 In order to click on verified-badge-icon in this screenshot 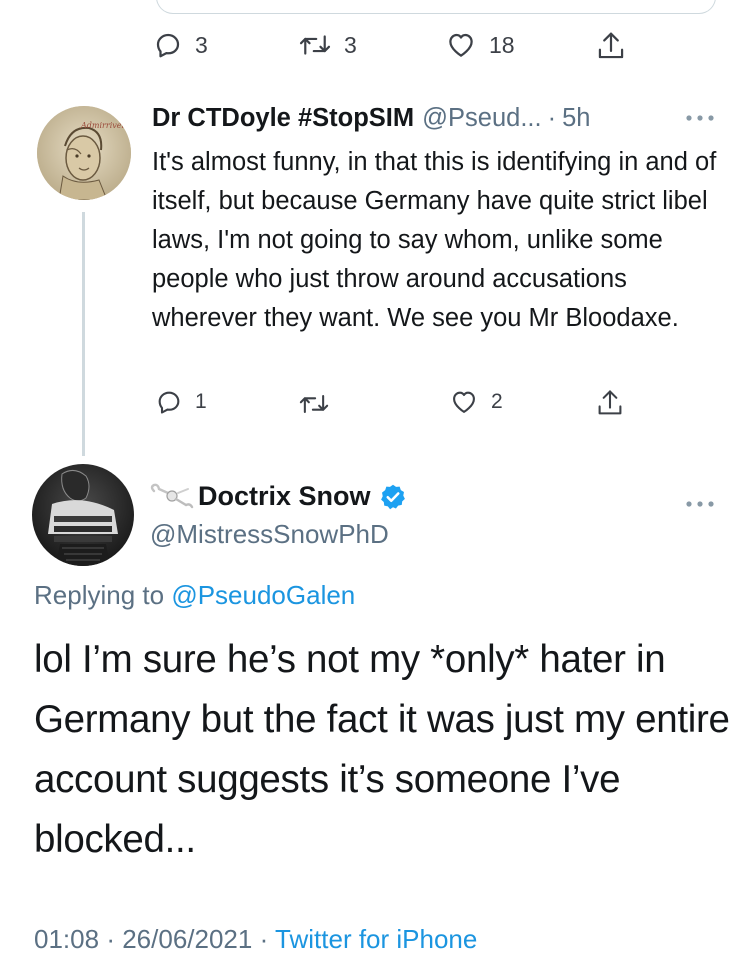, I will do `click(392, 496)`.